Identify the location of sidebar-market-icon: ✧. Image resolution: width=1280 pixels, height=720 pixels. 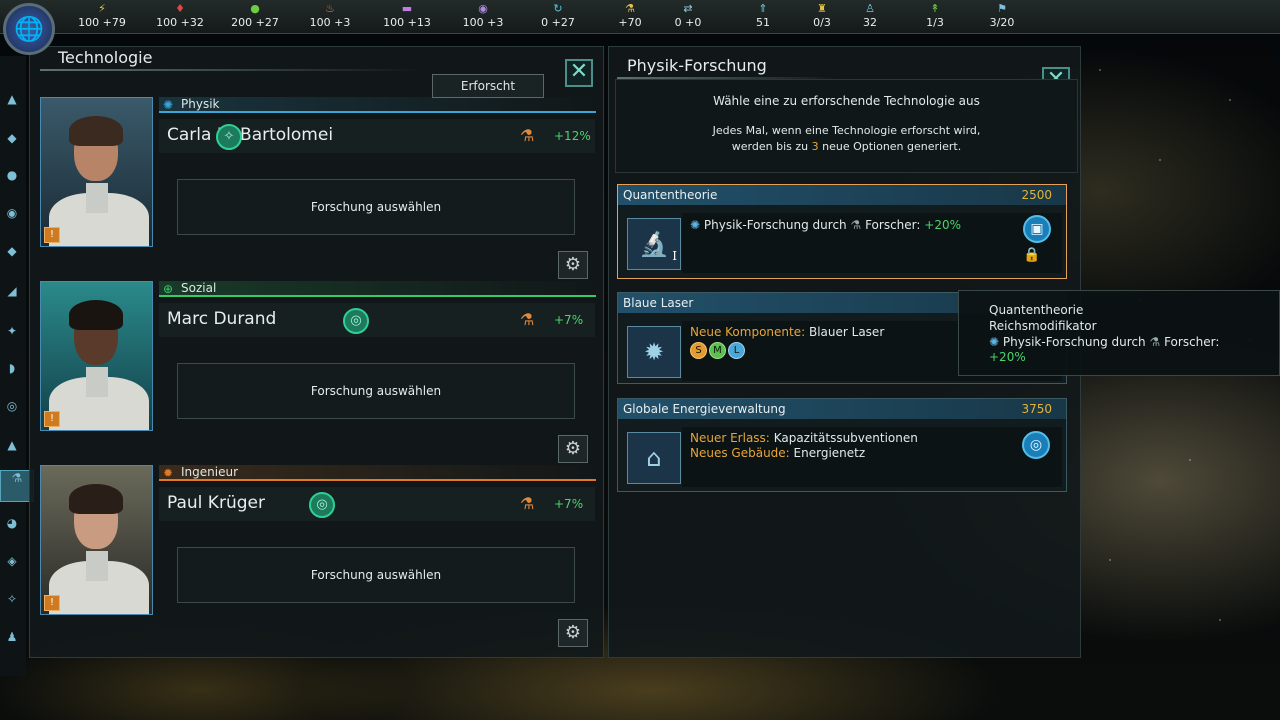
(12, 600).